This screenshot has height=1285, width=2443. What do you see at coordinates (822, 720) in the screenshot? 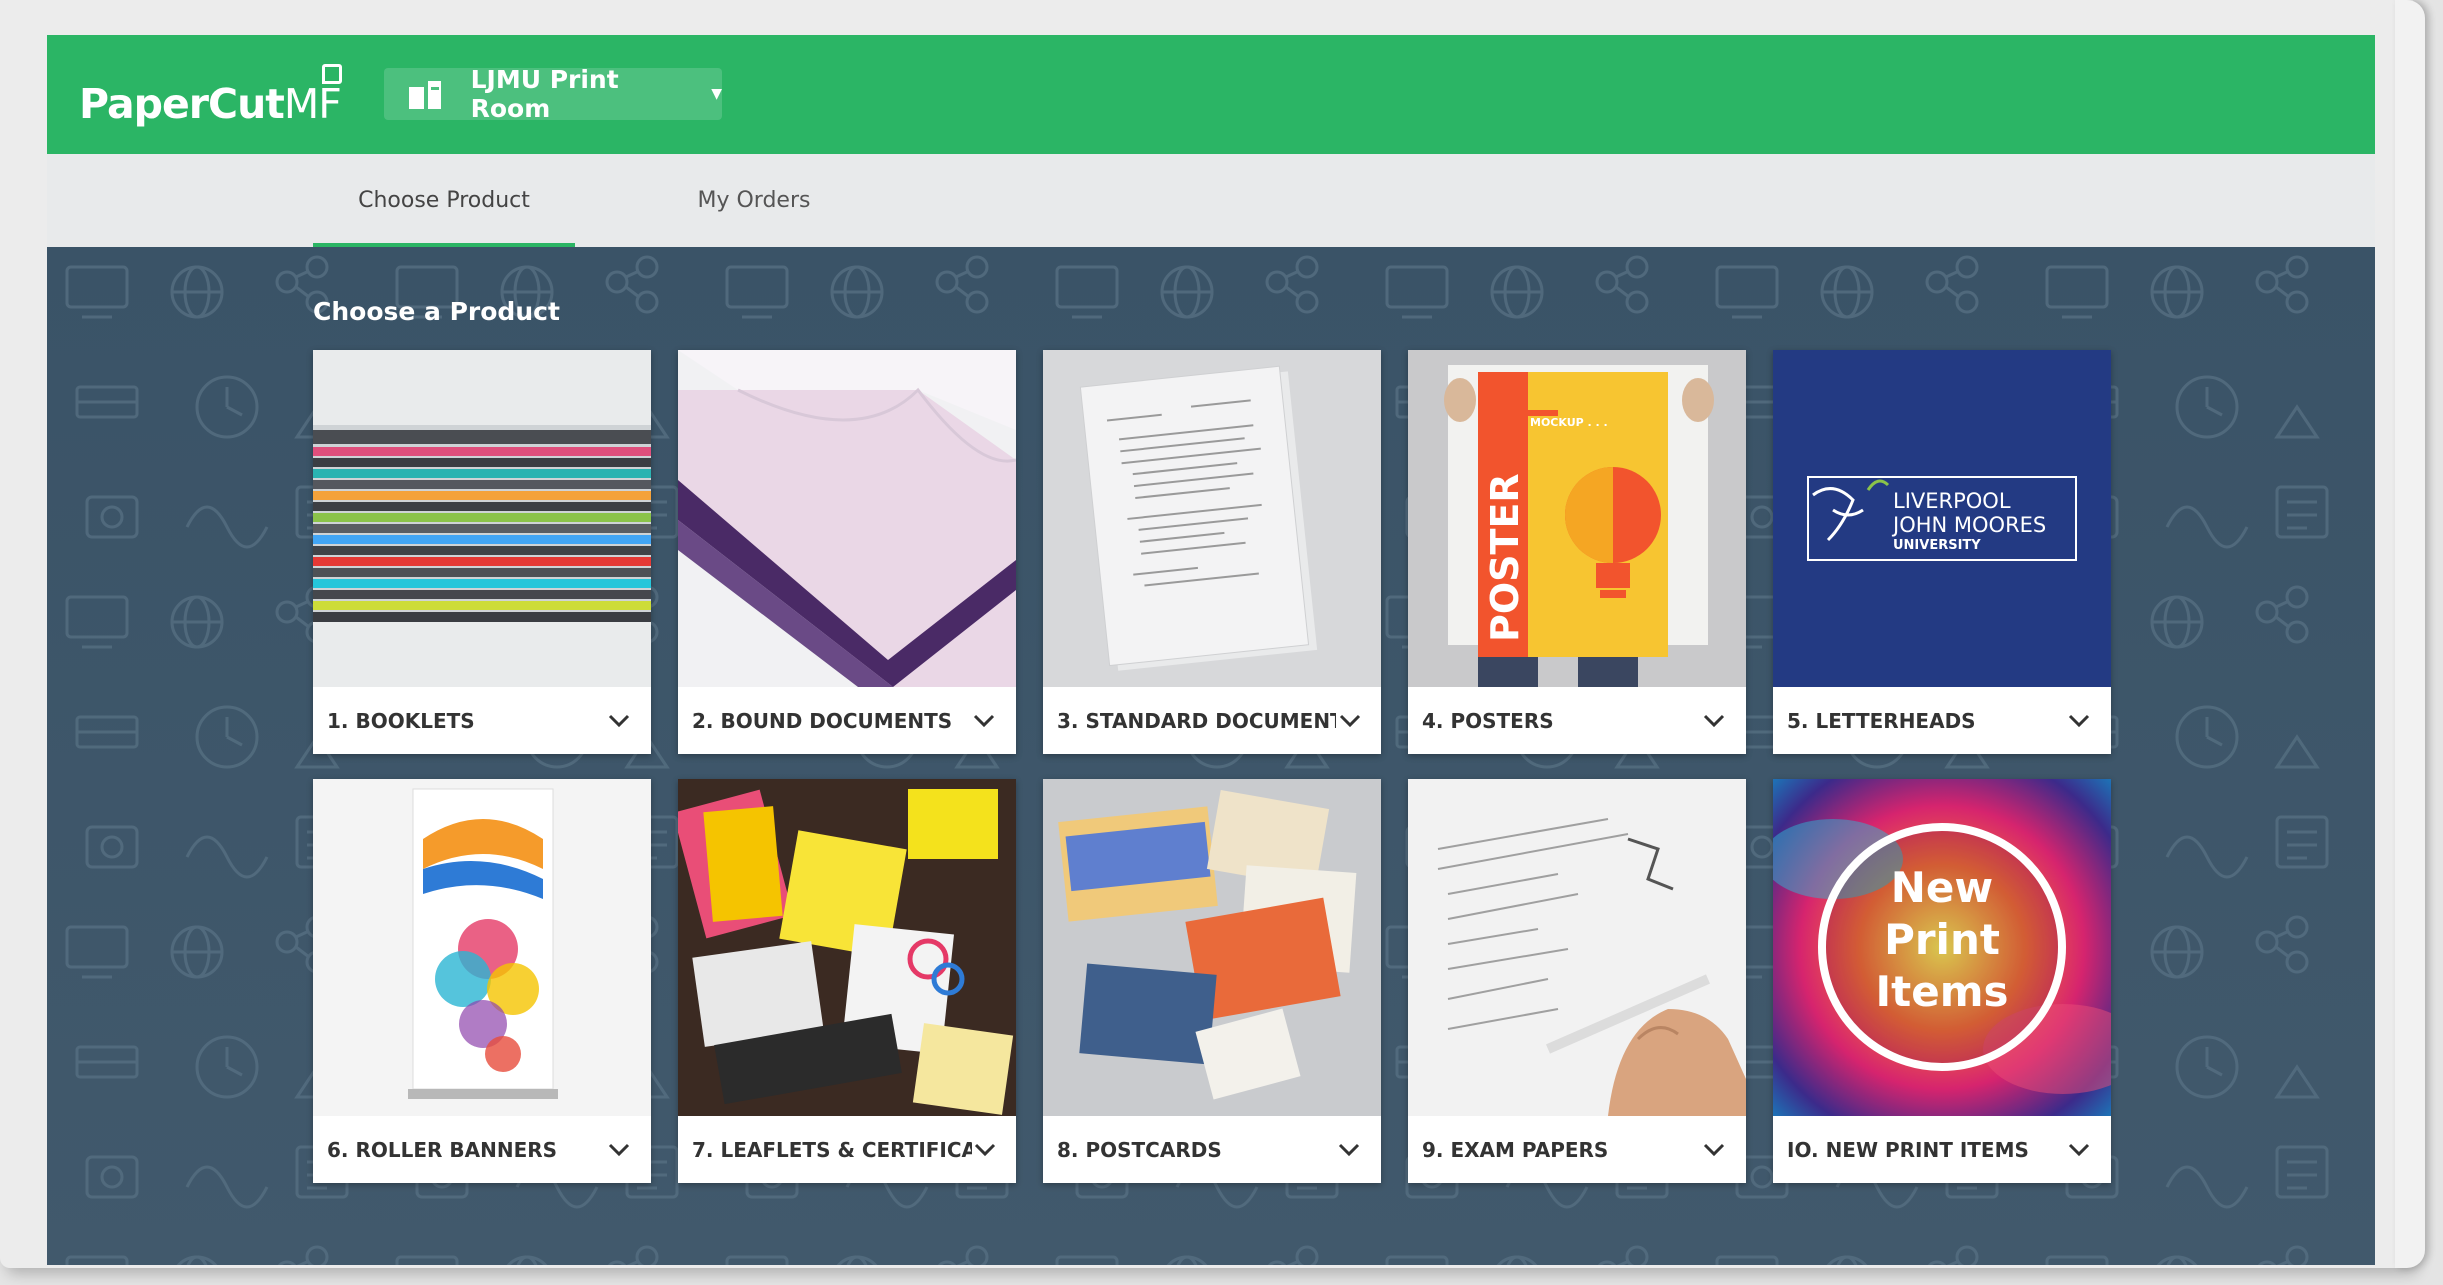
I see `product-label: 2. BOUND DOCUMENTS` at bounding box center [822, 720].